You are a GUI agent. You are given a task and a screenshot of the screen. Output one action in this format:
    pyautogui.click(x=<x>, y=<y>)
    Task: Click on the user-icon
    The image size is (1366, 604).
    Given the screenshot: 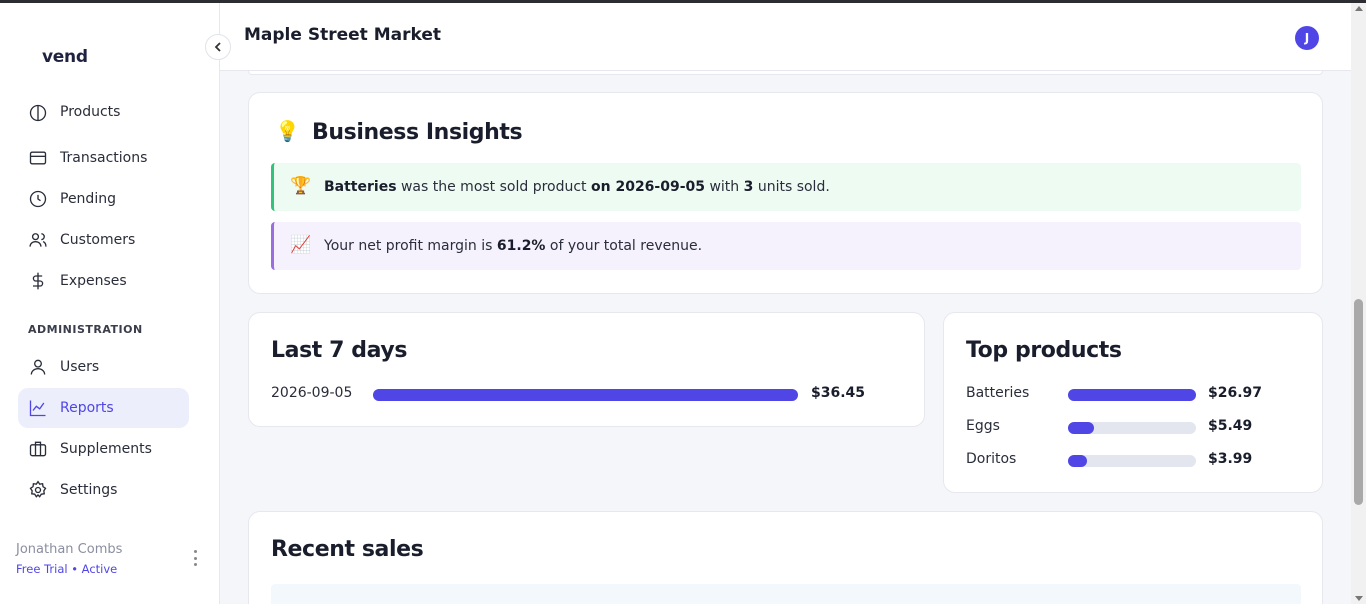 What is the action you would take?
    pyautogui.click(x=38, y=367)
    